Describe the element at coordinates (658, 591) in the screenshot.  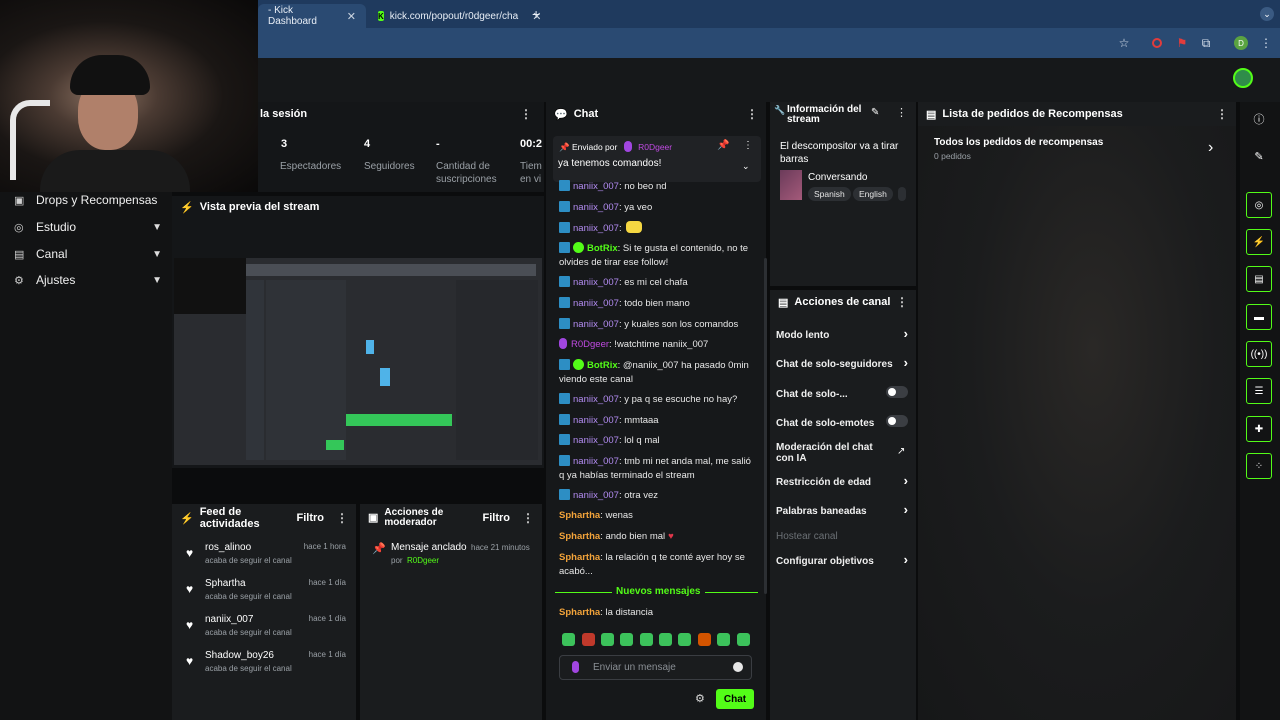
I see `new-messages-label: Nuevos mensajes` at that location.